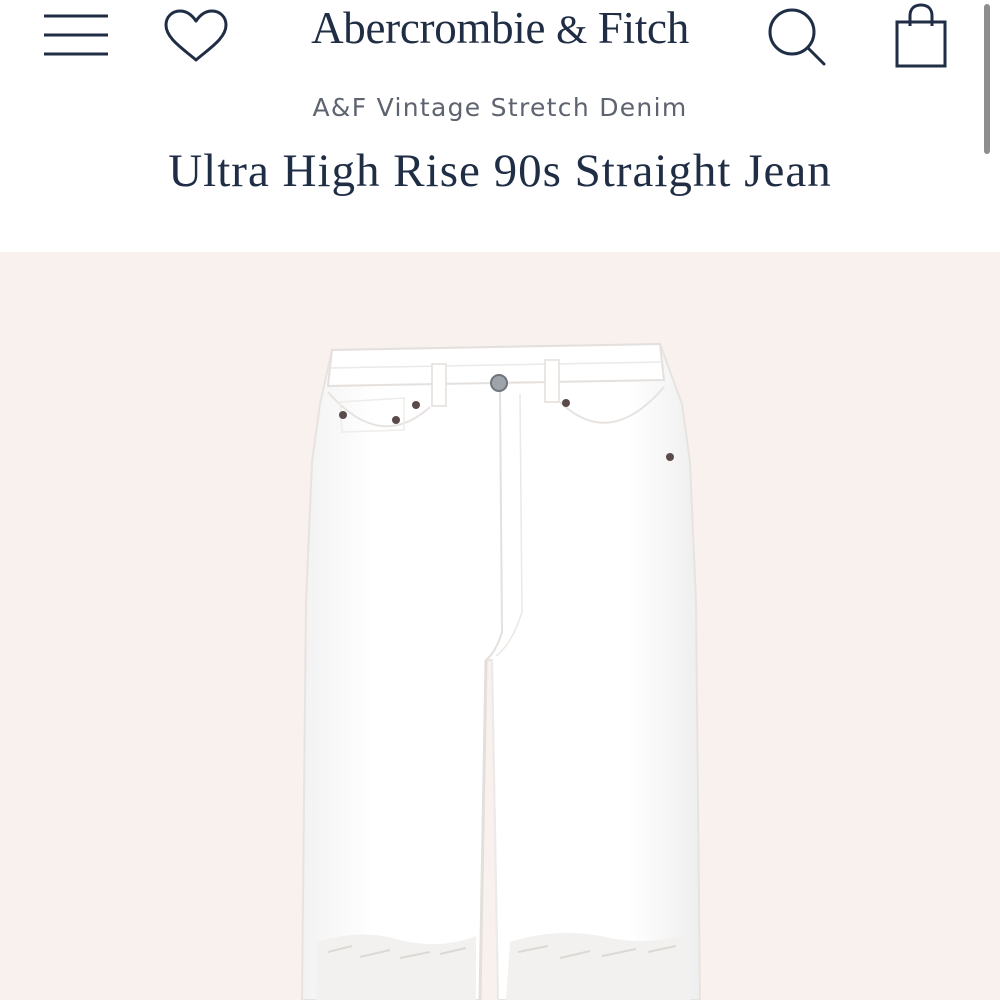 The height and width of the screenshot is (1000, 1000). What do you see at coordinates (428, 28) in the screenshot?
I see `brand-name-main: Abercrombie` at bounding box center [428, 28].